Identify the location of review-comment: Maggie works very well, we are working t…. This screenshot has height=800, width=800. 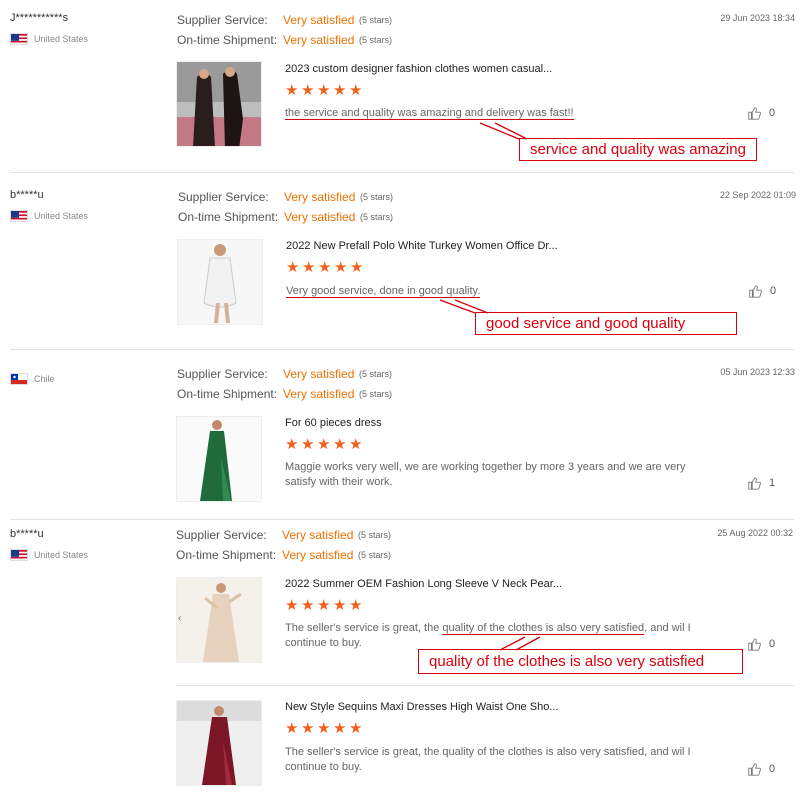
(485, 474).